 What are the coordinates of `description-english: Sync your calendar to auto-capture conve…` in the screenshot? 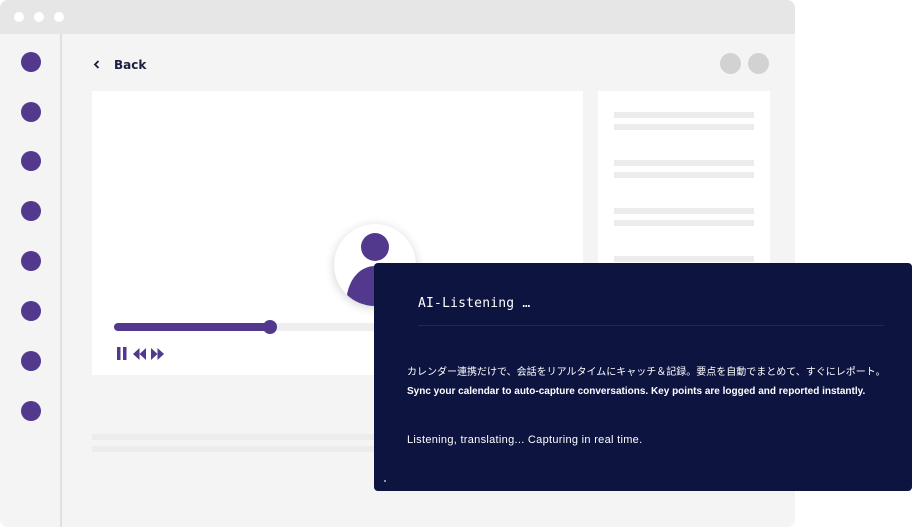 It's located at (636, 391).